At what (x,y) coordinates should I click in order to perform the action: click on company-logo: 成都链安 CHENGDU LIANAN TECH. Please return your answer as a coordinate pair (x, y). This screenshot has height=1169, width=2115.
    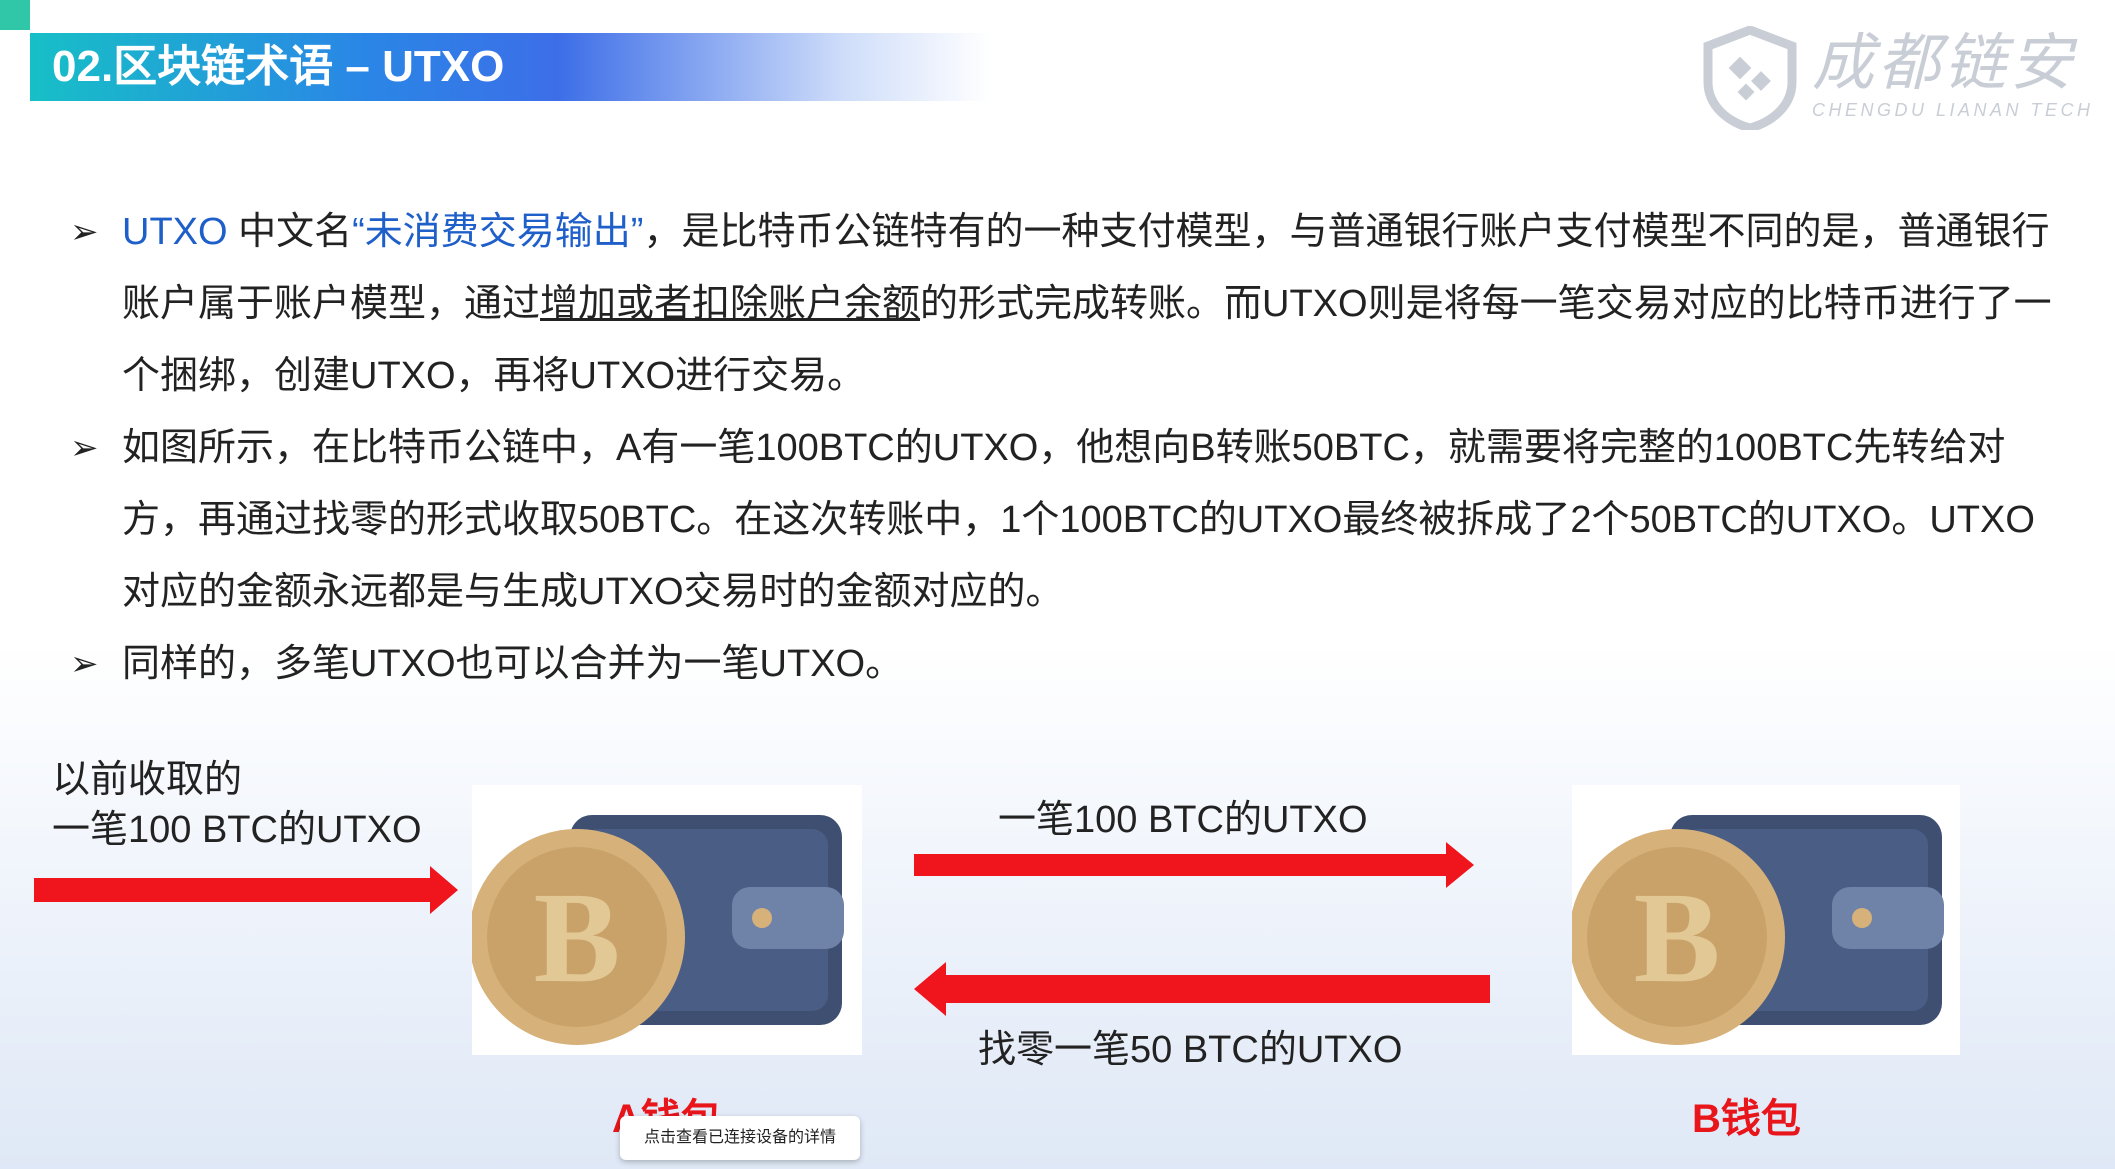
    Looking at the image, I should click on (1895, 78).